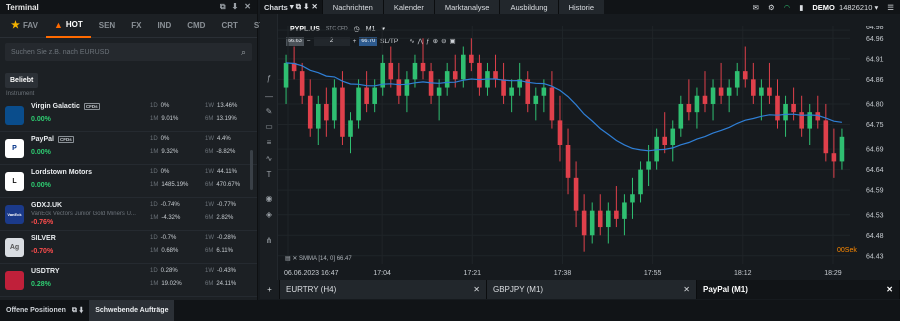 This screenshot has height=321, width=900. Describe the element at coordinates (107, 26) in the screenshot. I see `tab-sen: SEN` at that location.